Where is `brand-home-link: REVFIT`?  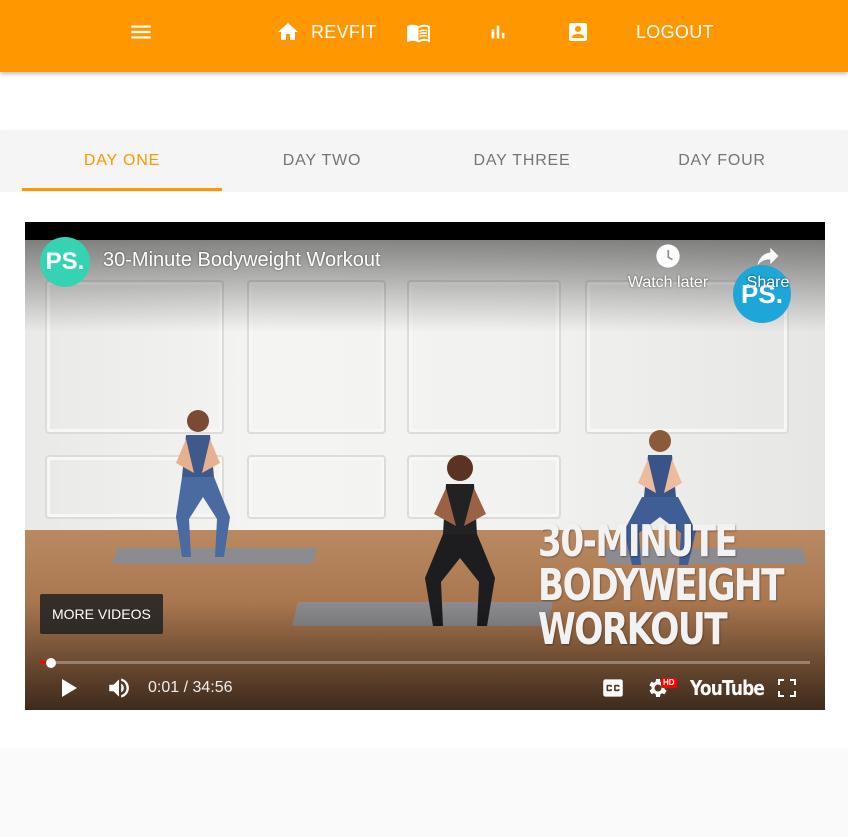
brand-home-link: REVFIT is located at coordinates (326, 32).